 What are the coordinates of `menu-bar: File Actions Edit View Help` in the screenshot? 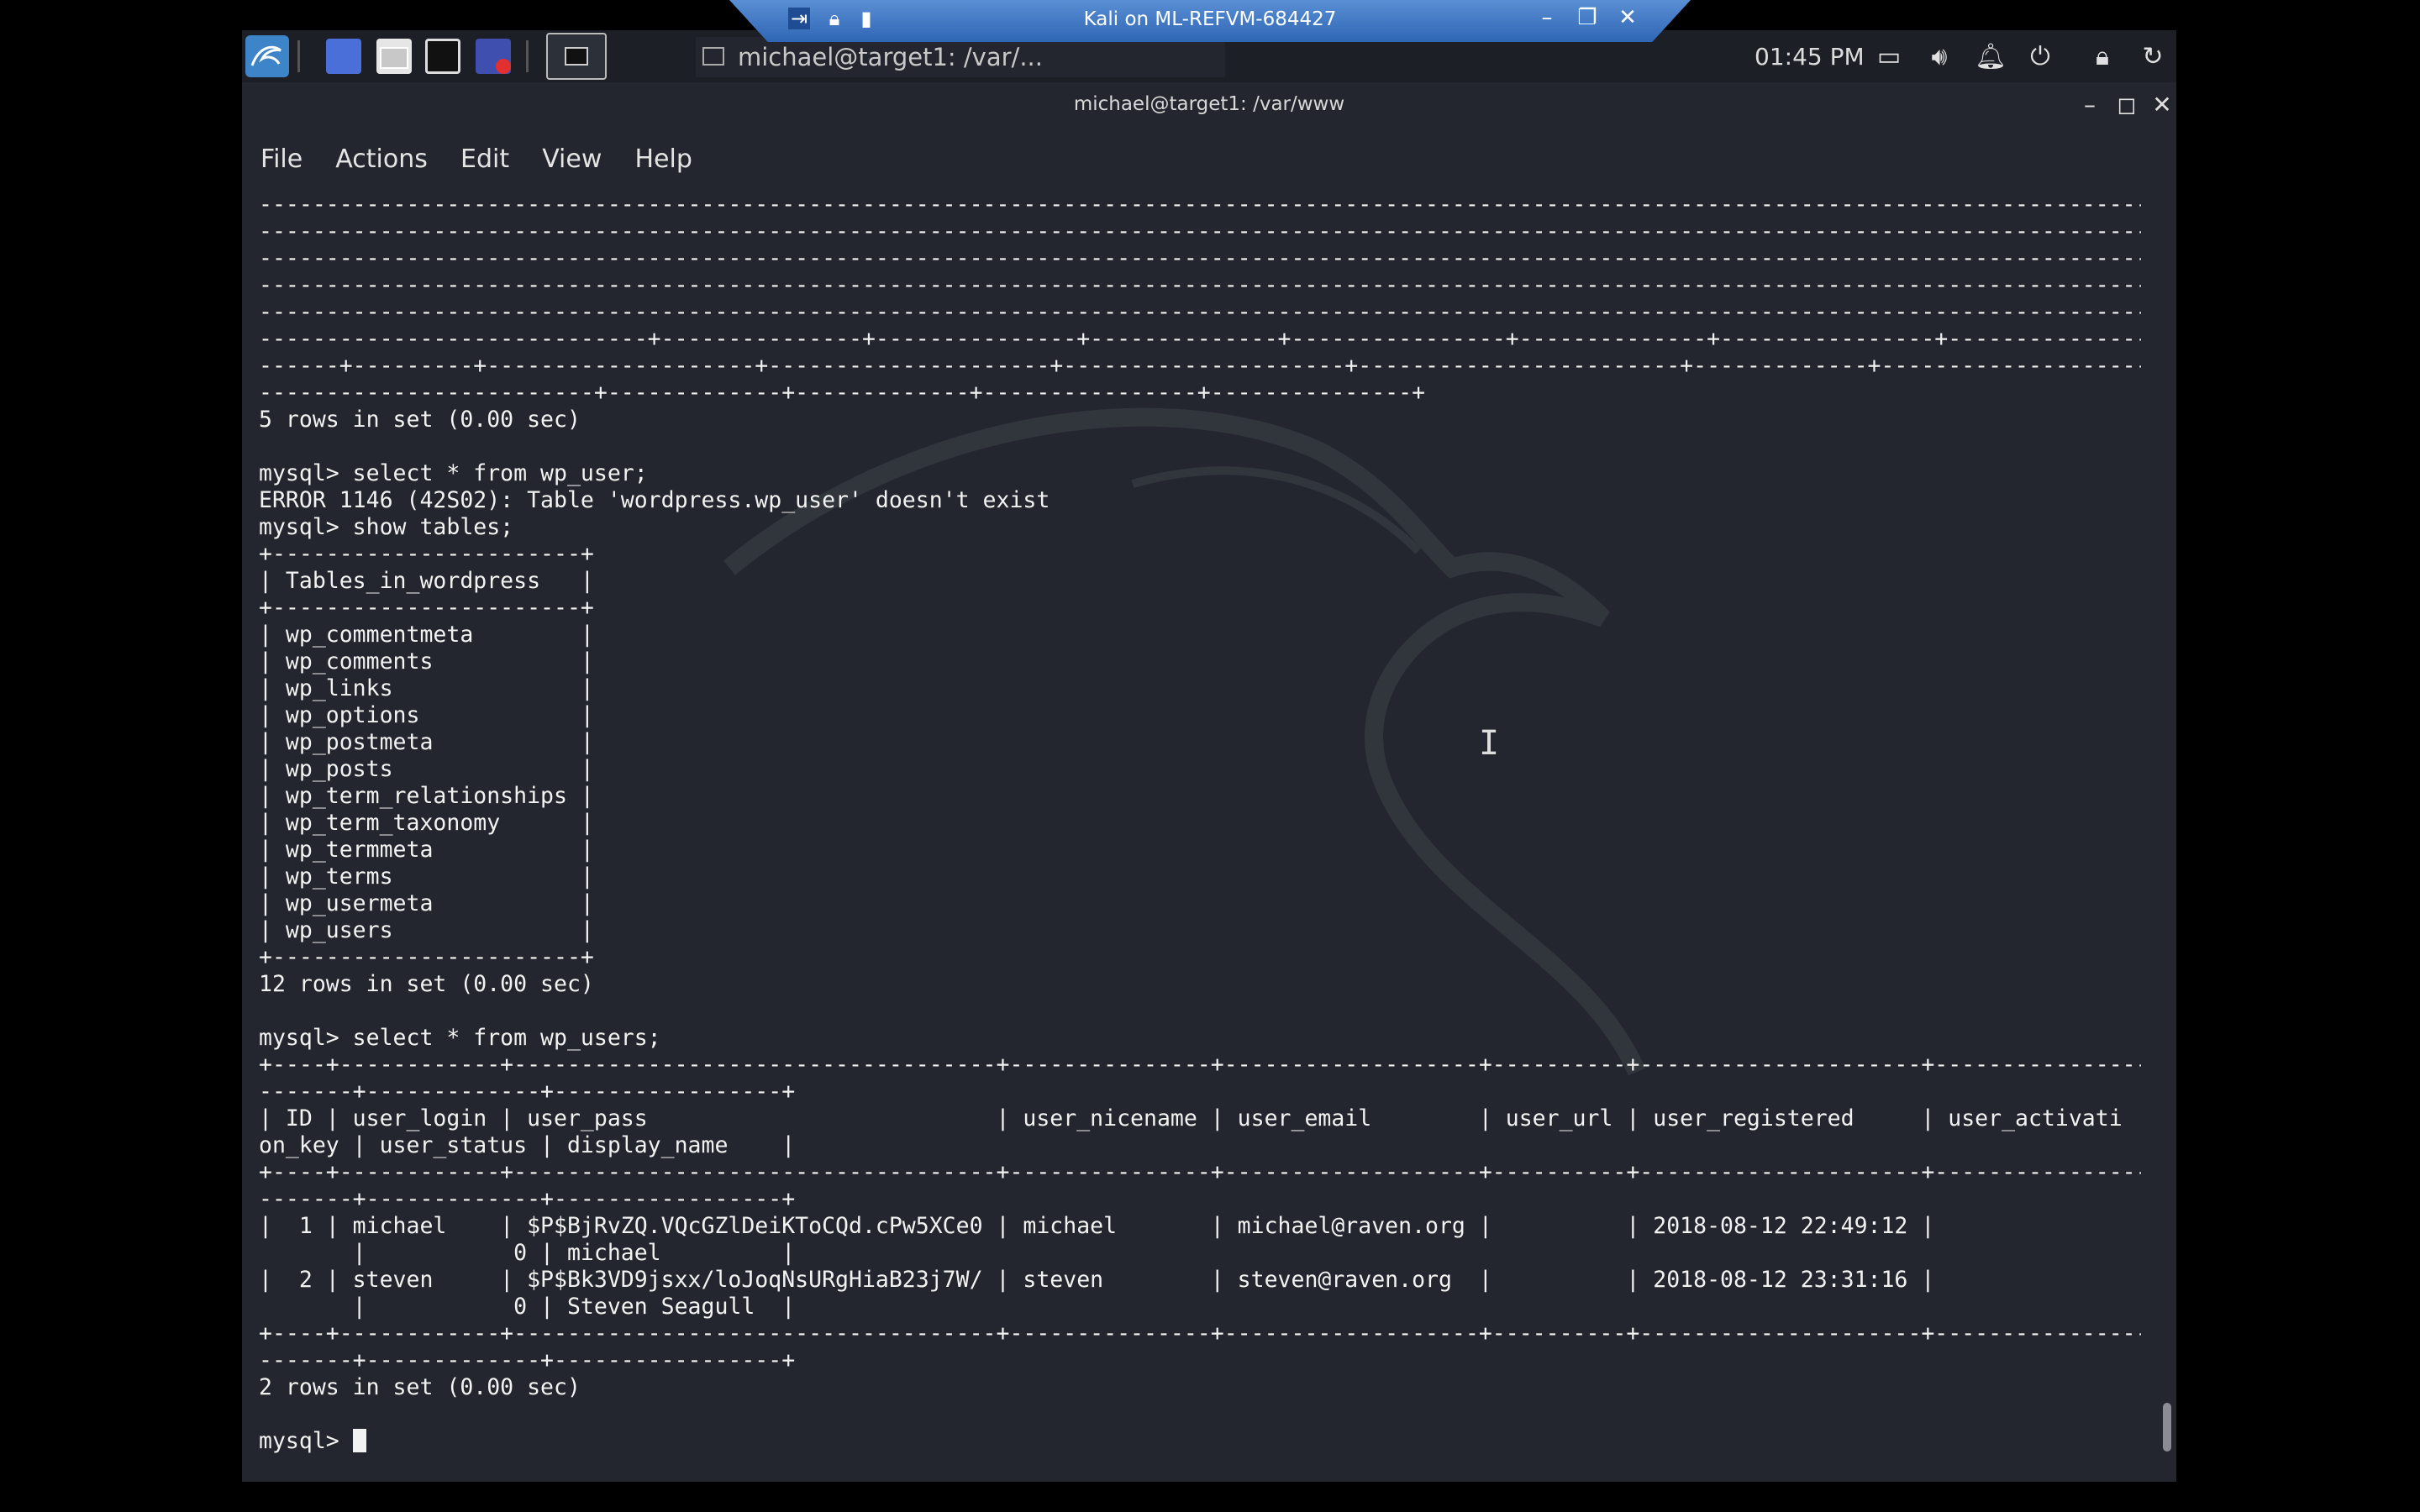 It's located at (491, 159).